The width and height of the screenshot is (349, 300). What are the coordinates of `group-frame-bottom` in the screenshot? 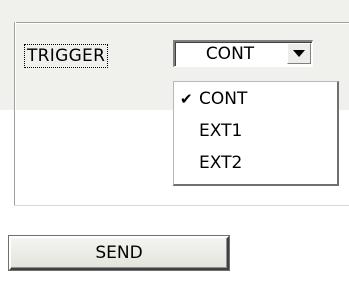 It's located at (181, 205).